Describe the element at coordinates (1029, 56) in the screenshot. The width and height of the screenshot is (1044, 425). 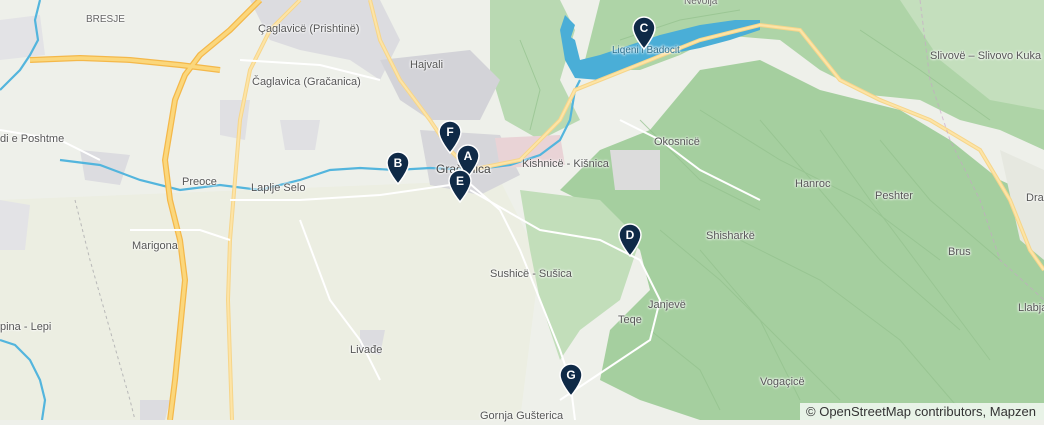
I see `place-label-kuka: Kuka` at that location.